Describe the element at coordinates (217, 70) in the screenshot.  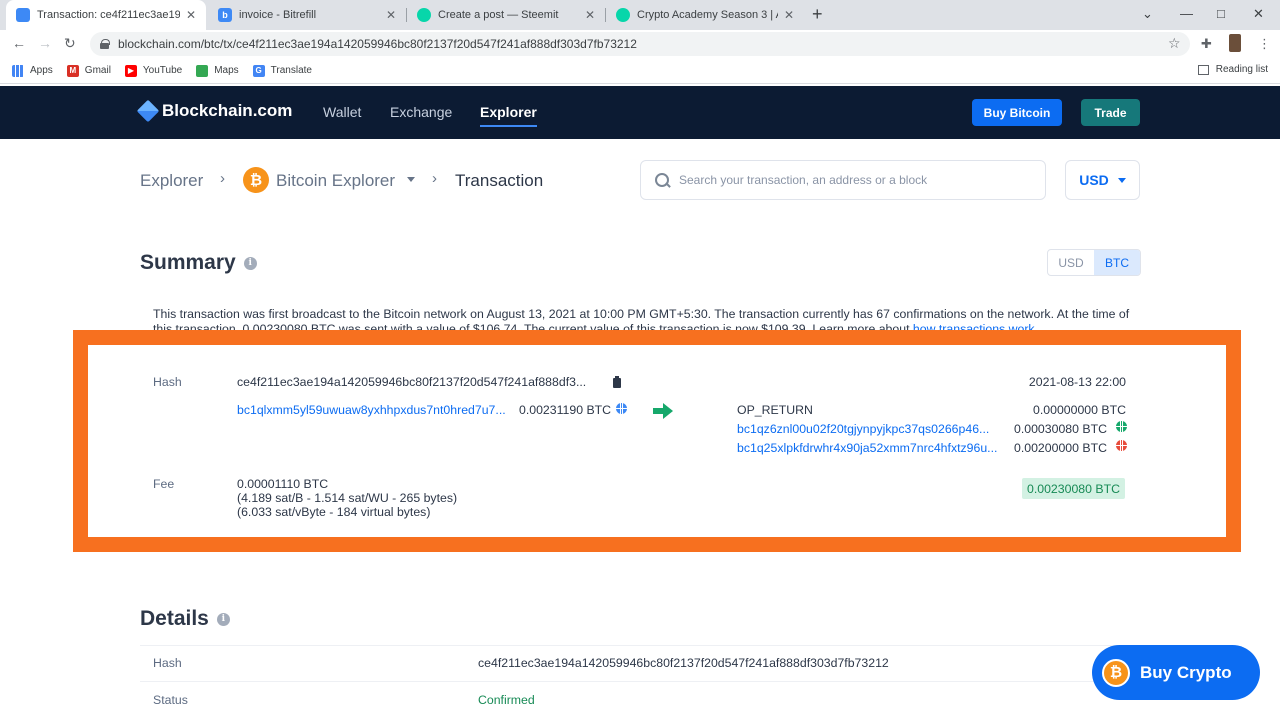
I see `bookmark-maps: Maps` at that location.